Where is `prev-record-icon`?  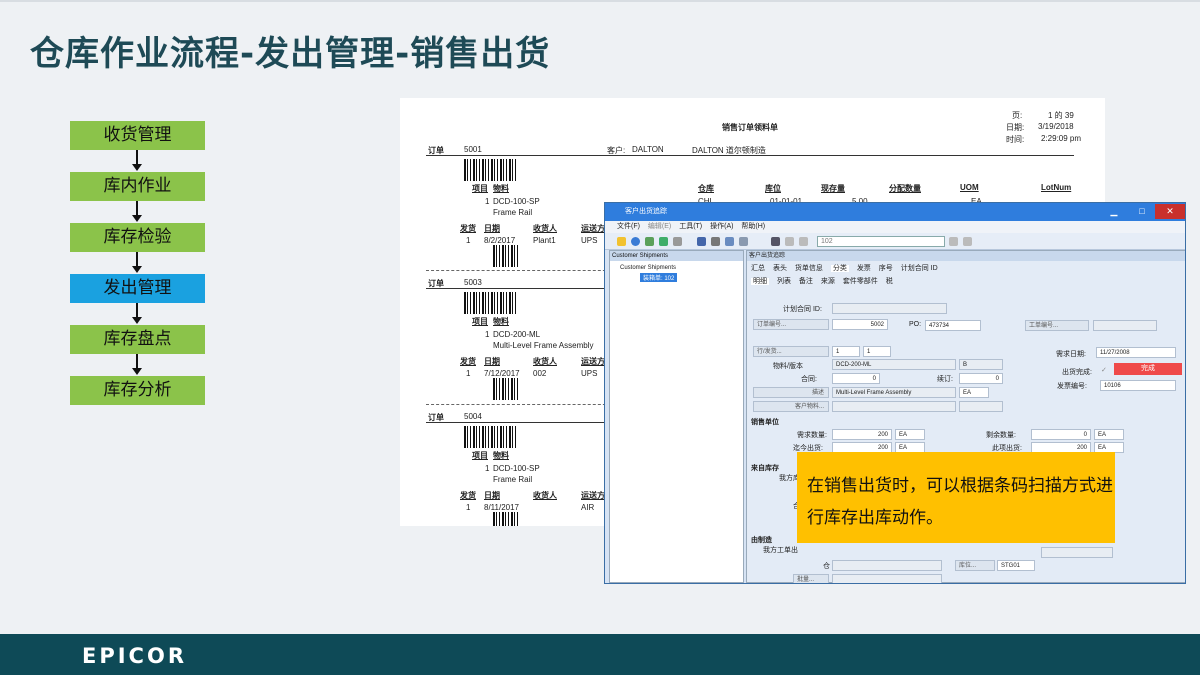
prev-record-icon is located at coordinates (803, 241).